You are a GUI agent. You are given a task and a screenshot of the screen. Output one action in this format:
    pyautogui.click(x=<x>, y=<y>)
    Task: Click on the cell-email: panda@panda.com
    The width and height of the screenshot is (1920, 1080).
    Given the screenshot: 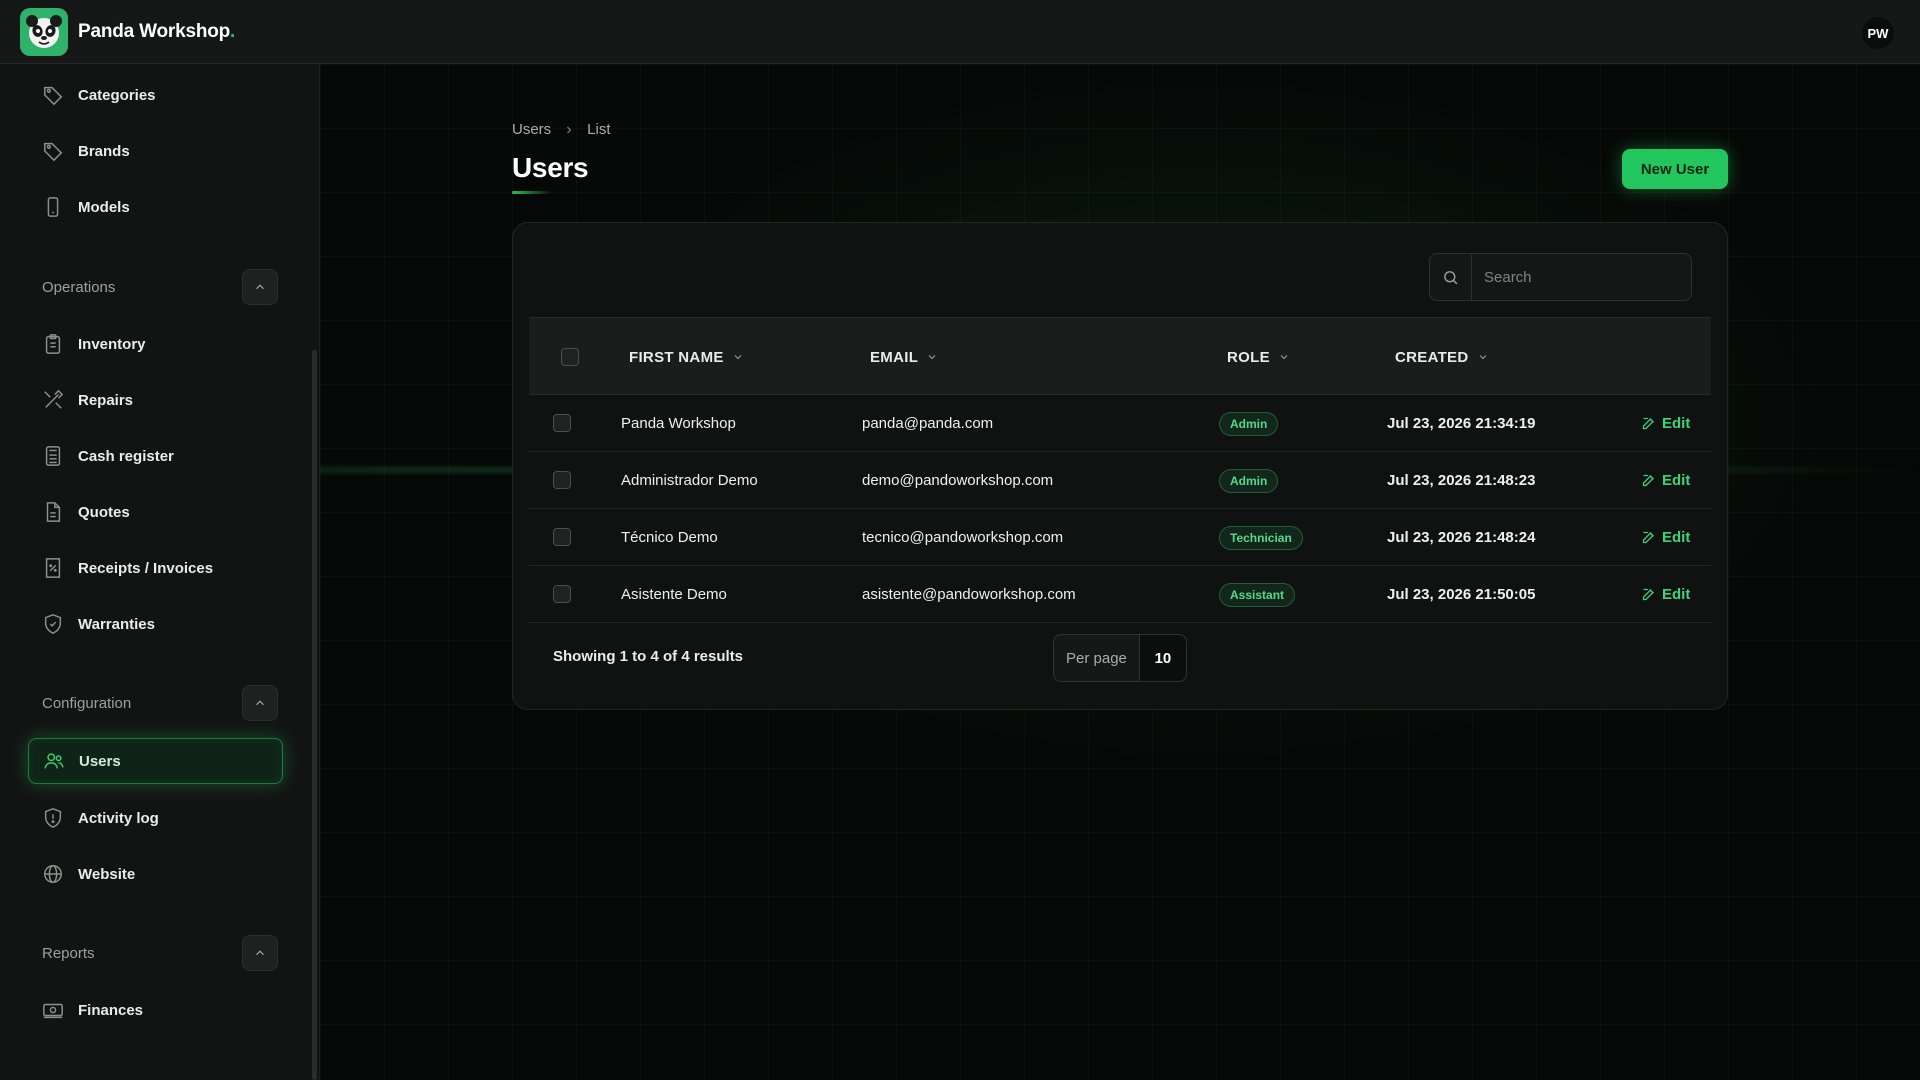 What is the action you would take?
    pyautogui.click(x=928, y=423)
    